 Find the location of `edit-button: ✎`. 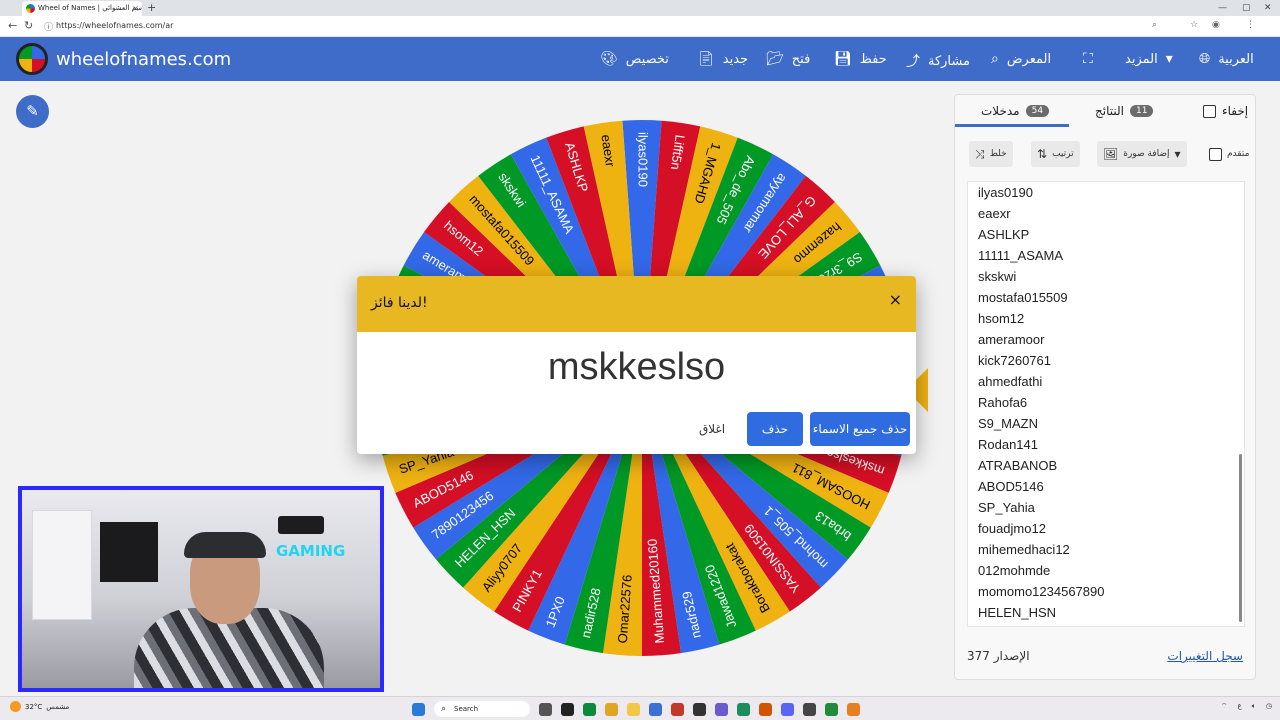

edit-button: ✎ is located at coordinates (32, 111).